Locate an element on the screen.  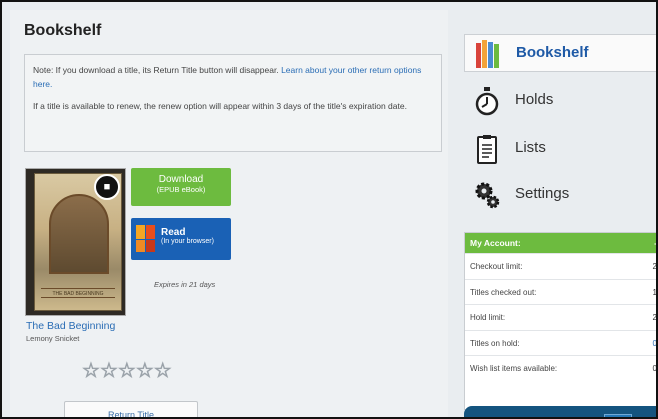
reader-logo-icon is located at coordinates (146, 239).